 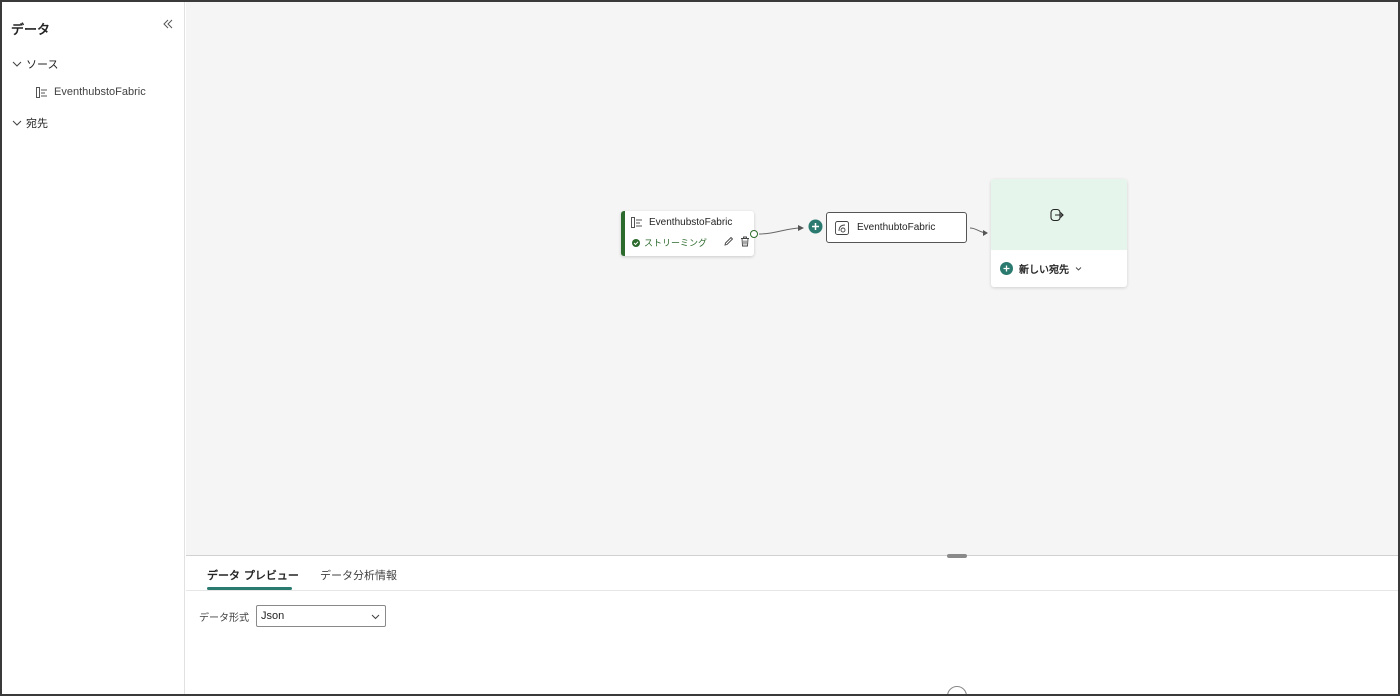 I want to click on source-node: EventhubstoFabric ストリーミング, so click(x=687, y=233).